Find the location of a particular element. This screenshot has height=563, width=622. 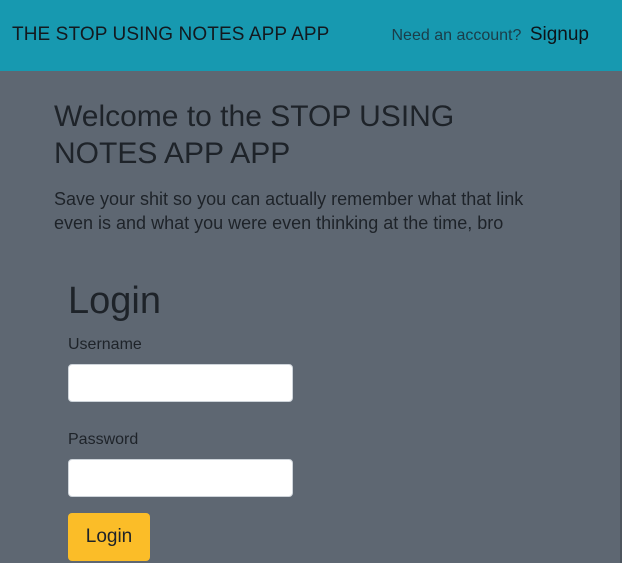

password-input is located at coordinates (180, 478).